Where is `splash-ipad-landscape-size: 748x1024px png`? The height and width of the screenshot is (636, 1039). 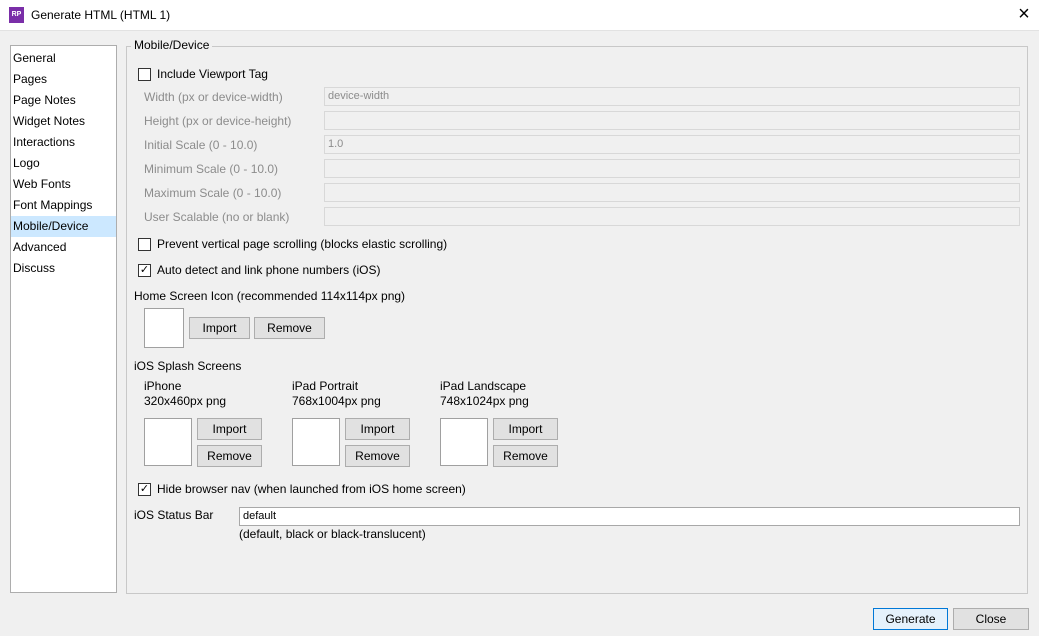
splash-ipad-landscape-size: 748x1024px png is located at coordinates (484, 401).